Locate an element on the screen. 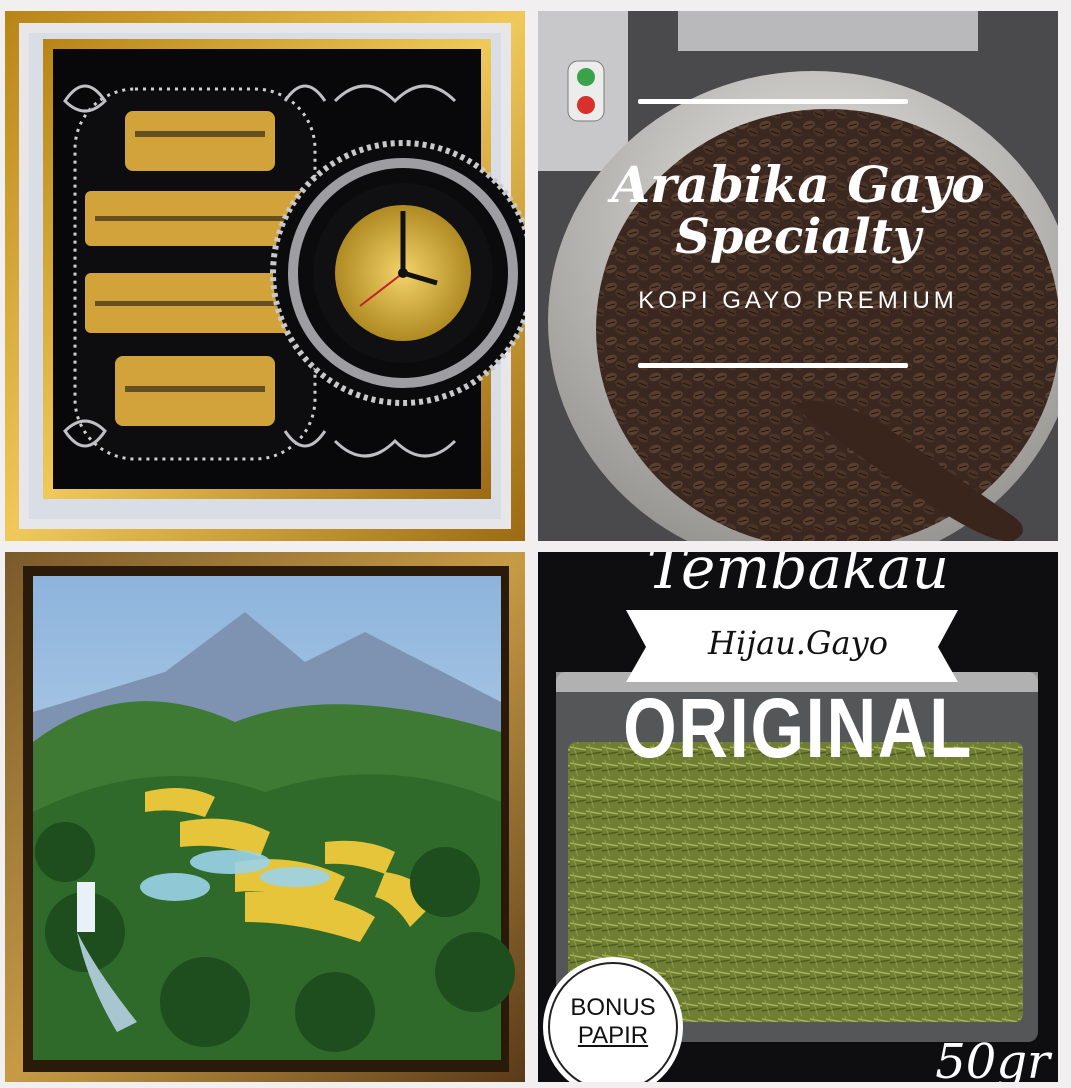 This screenshot has width=1071, height=1088. tobacco-banner-text: Hijau.Gayo is located at coordinates (798, 643).